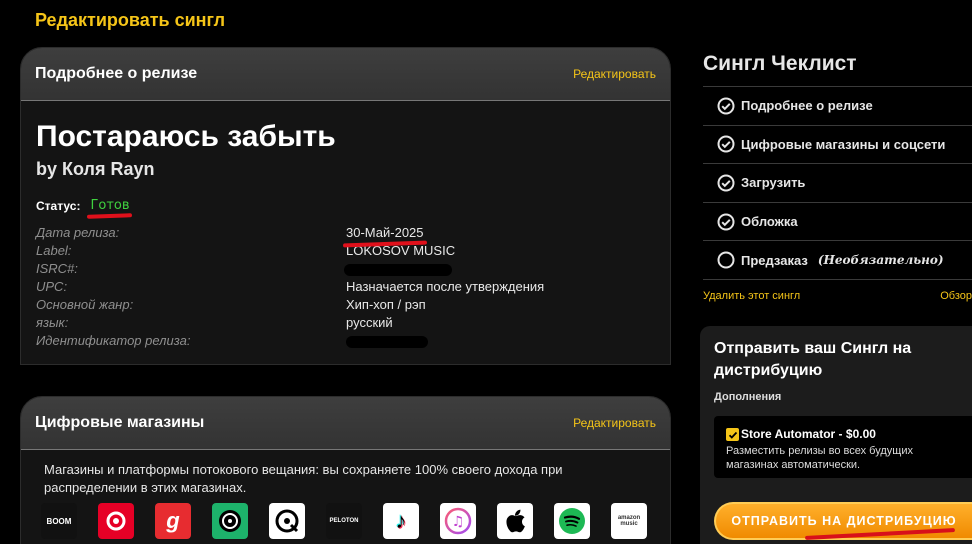  Describe the element at coordinates (287, 521) in the screenshot. I see `qobuz-icon` at that location.